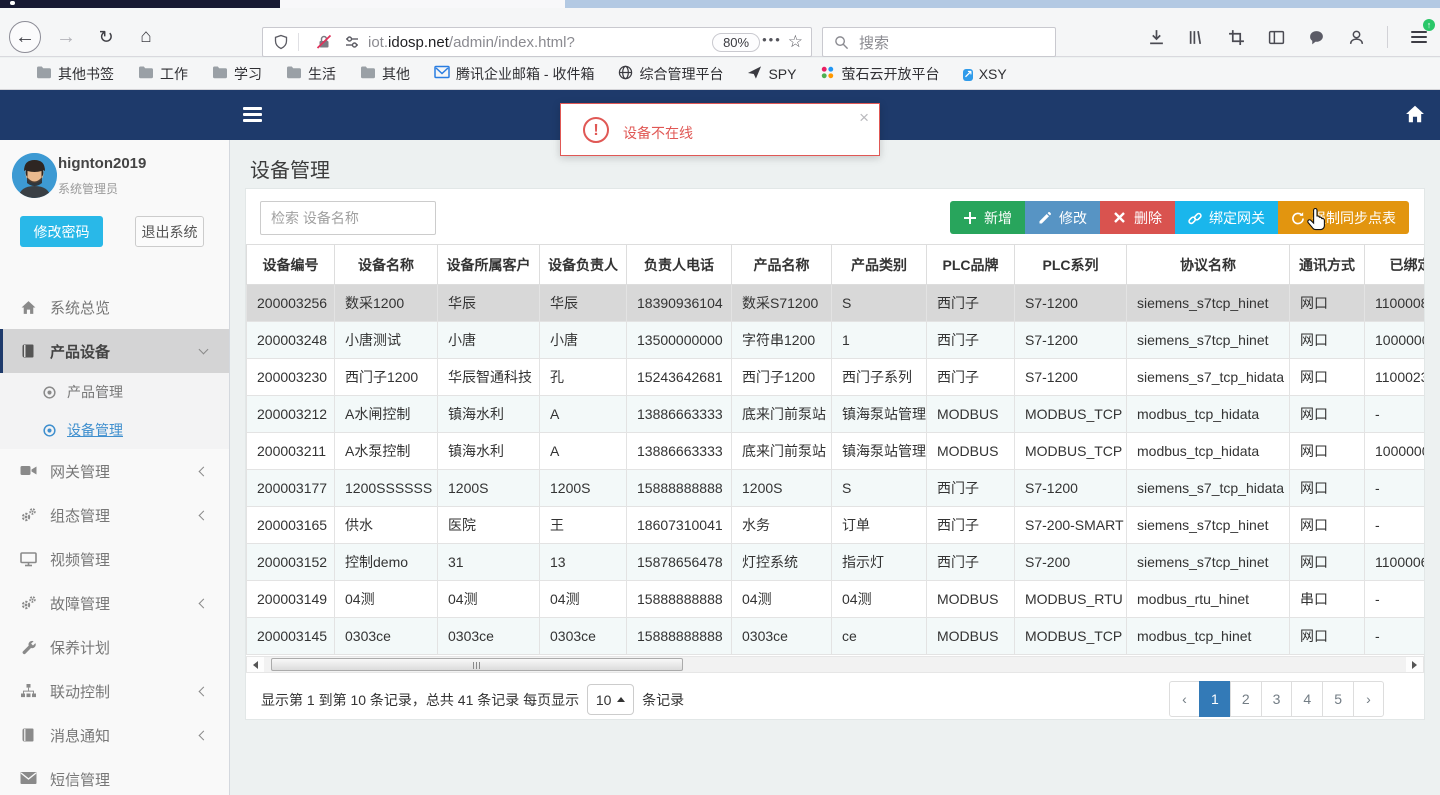 The height and width of the screenshot is (795, 1440). Describe the element at coordinates (1137, 217) in the screenshot. I see `delete-button: 删除` at that location.